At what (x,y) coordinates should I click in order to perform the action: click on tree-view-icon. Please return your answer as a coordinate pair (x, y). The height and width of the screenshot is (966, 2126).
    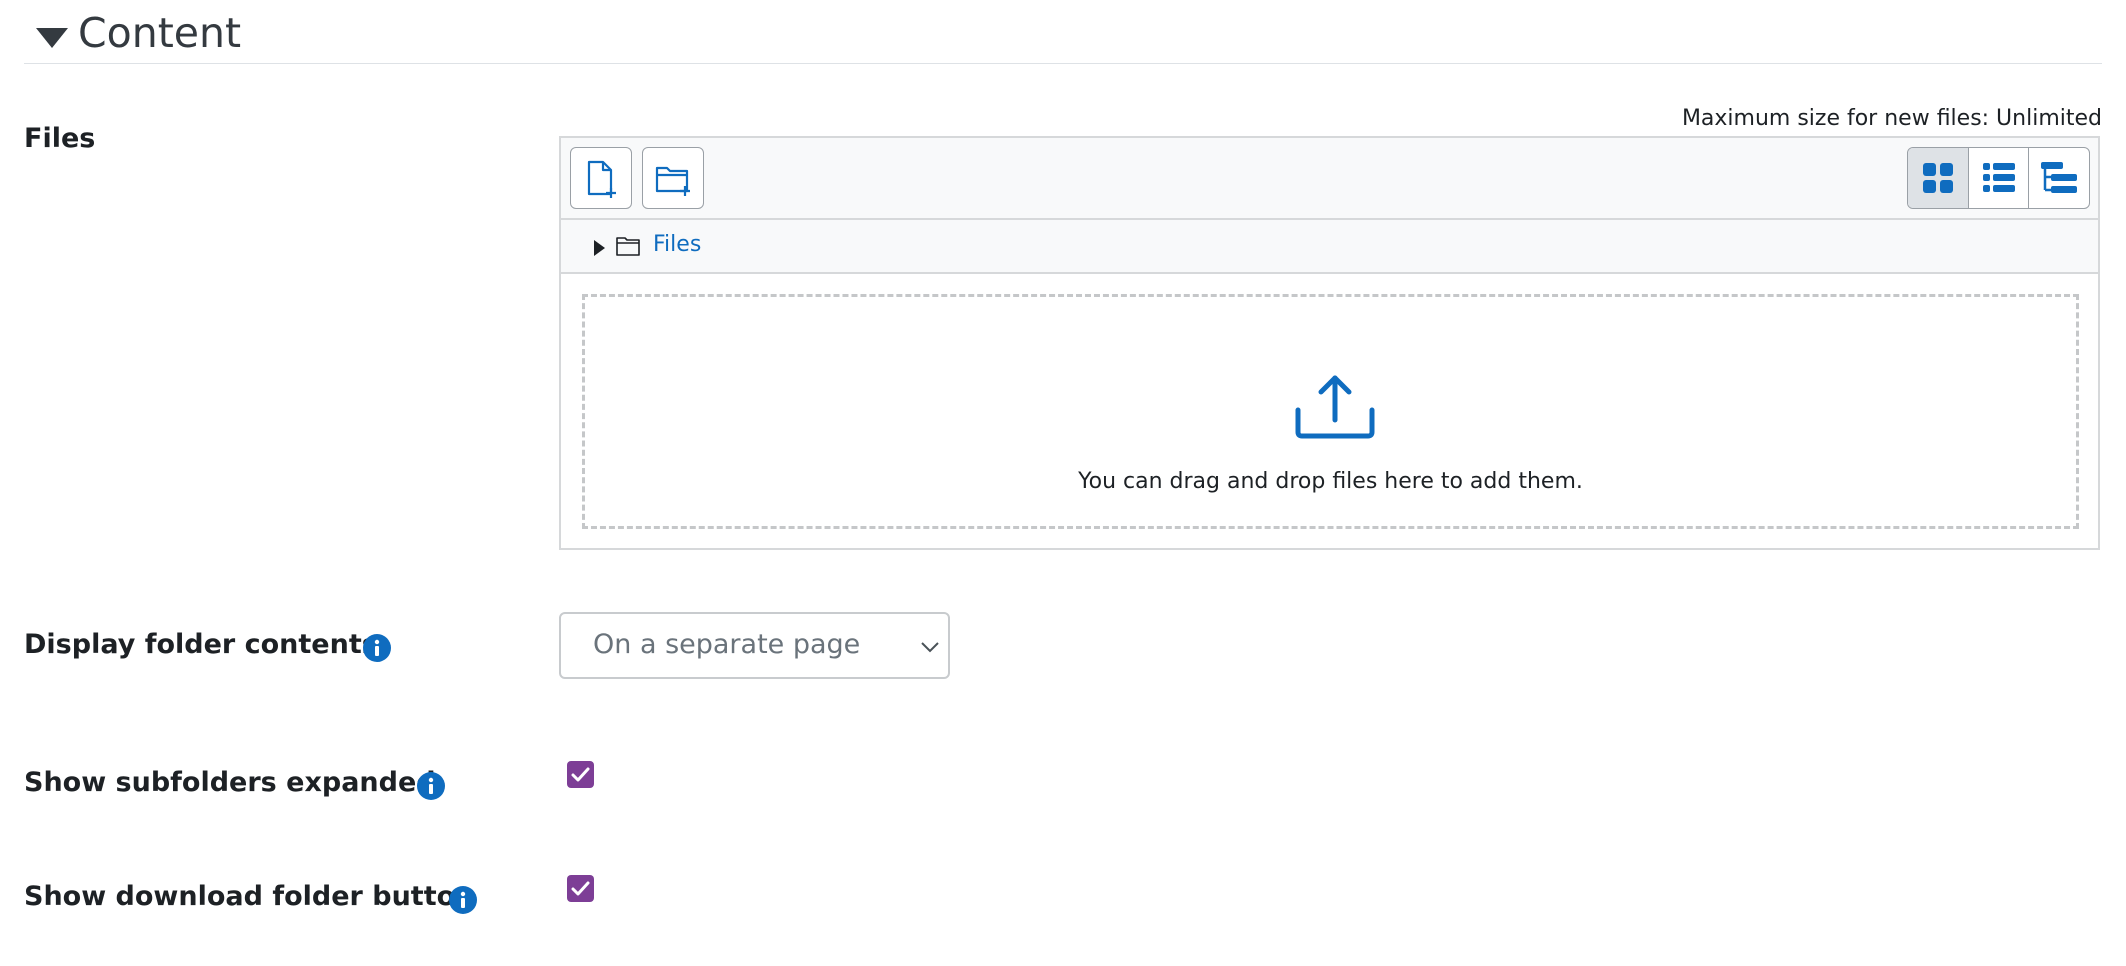
    Looking at the image, I should click on (2059, 177).